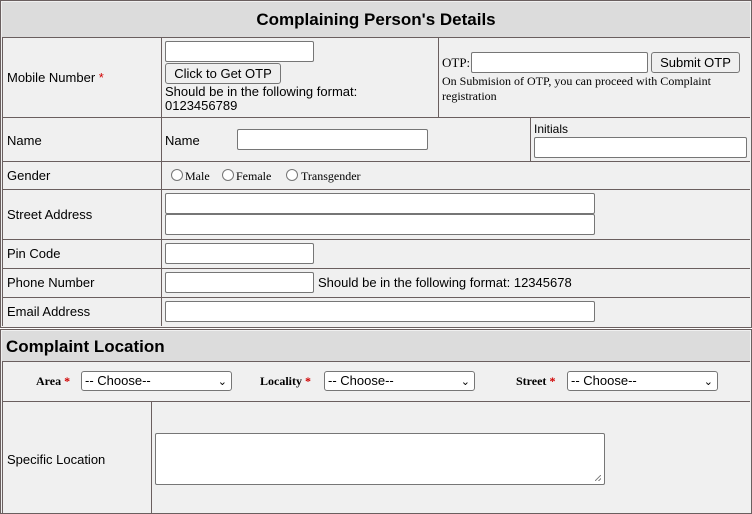 The image size is (752, 514). Describe the element at coordinates (331, 176) in the screenshot. I see `gender-transgender-label: Transgender` at that location.